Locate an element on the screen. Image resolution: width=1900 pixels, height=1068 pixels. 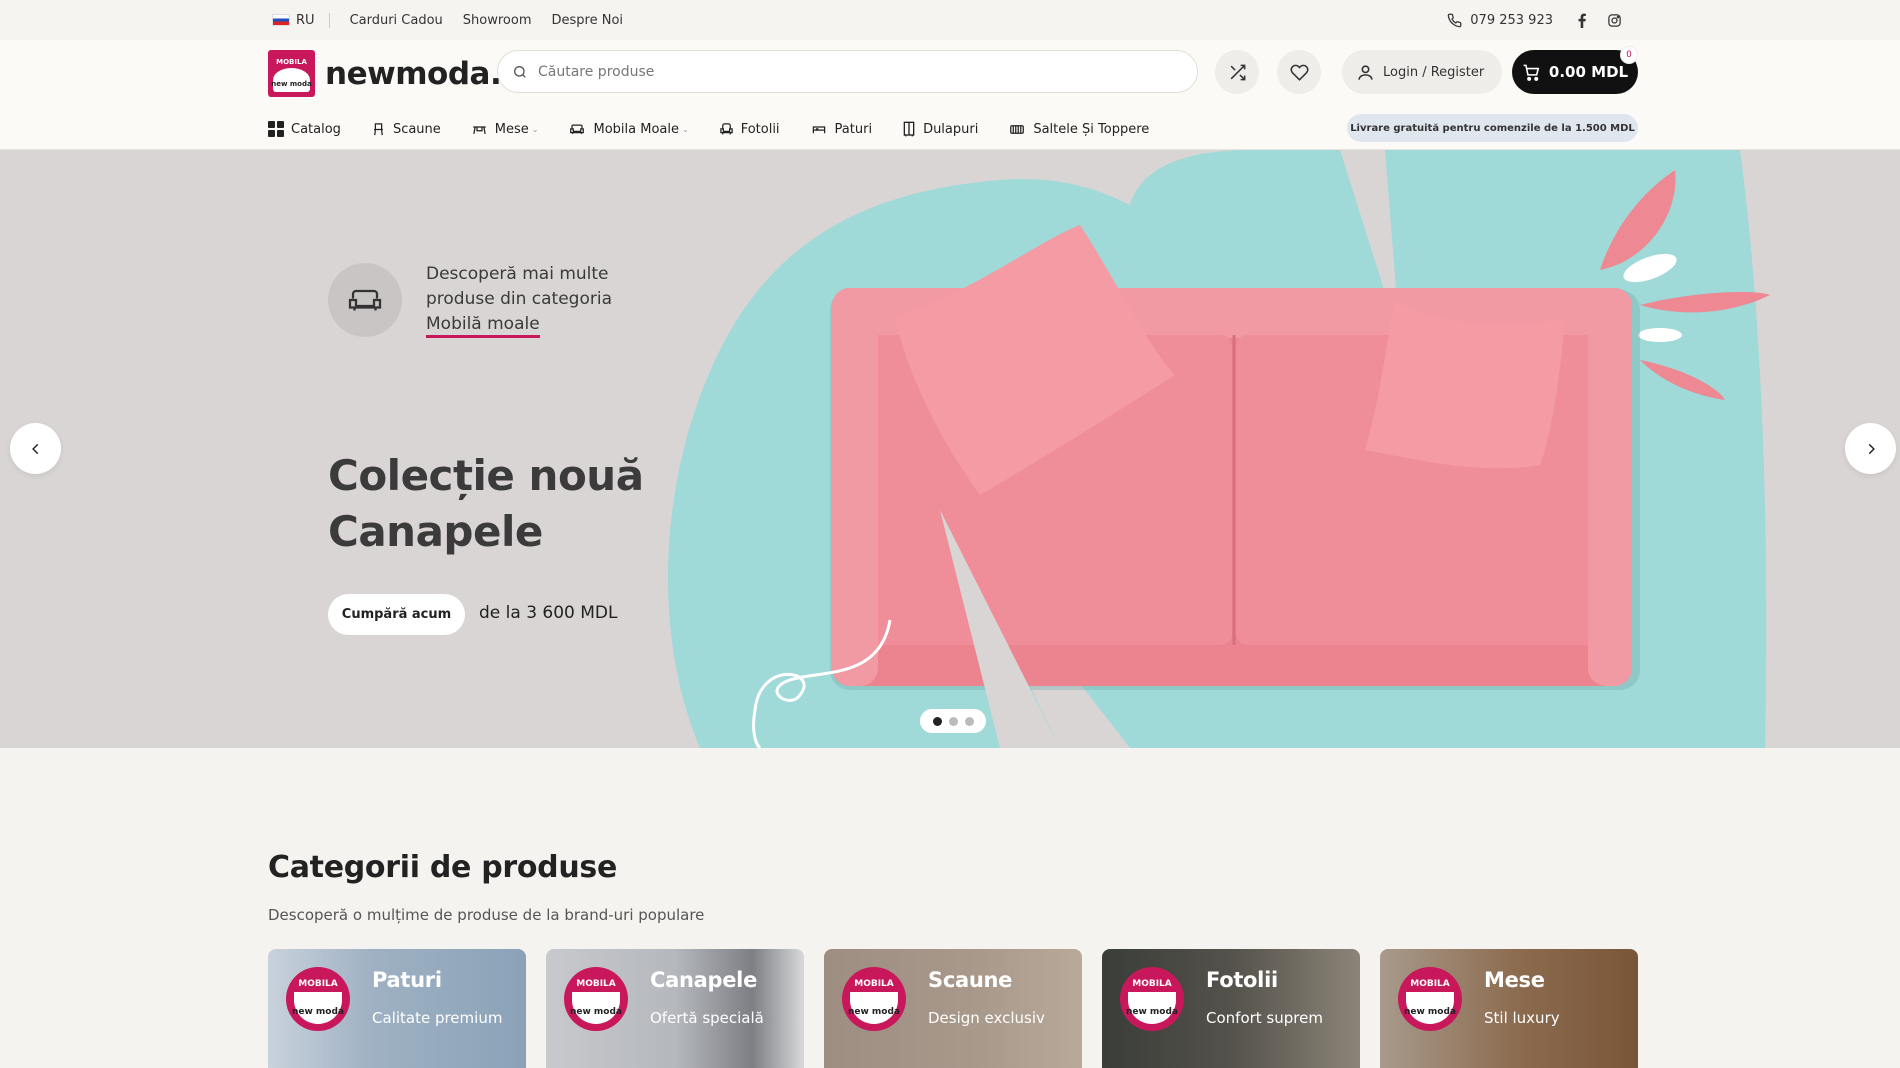
user-icon is located at coordinates (1365, 72).